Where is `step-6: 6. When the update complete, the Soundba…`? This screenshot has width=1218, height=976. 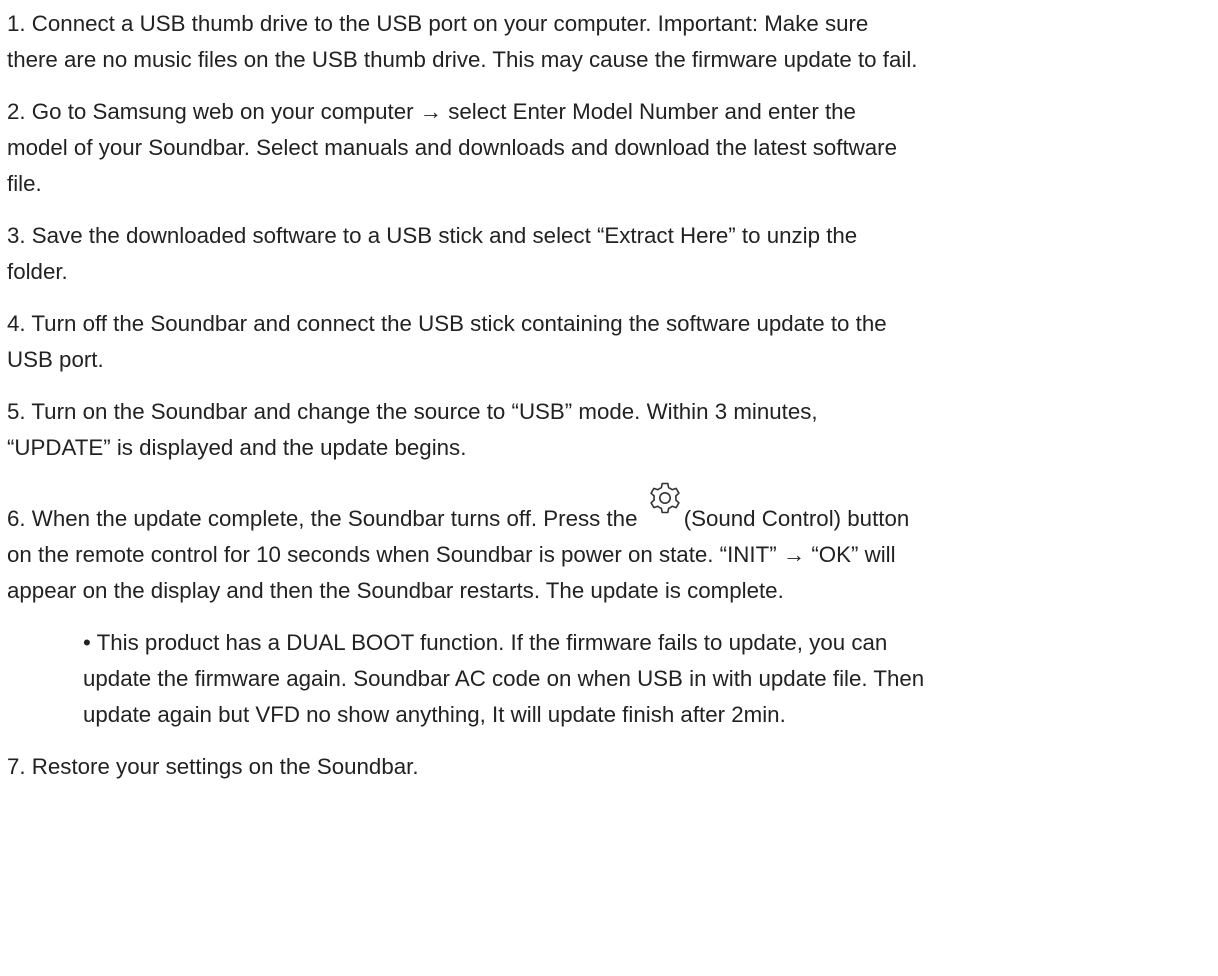 step-6: 6. When the update complete, the Soundba… is located at coordinates (611, 545).